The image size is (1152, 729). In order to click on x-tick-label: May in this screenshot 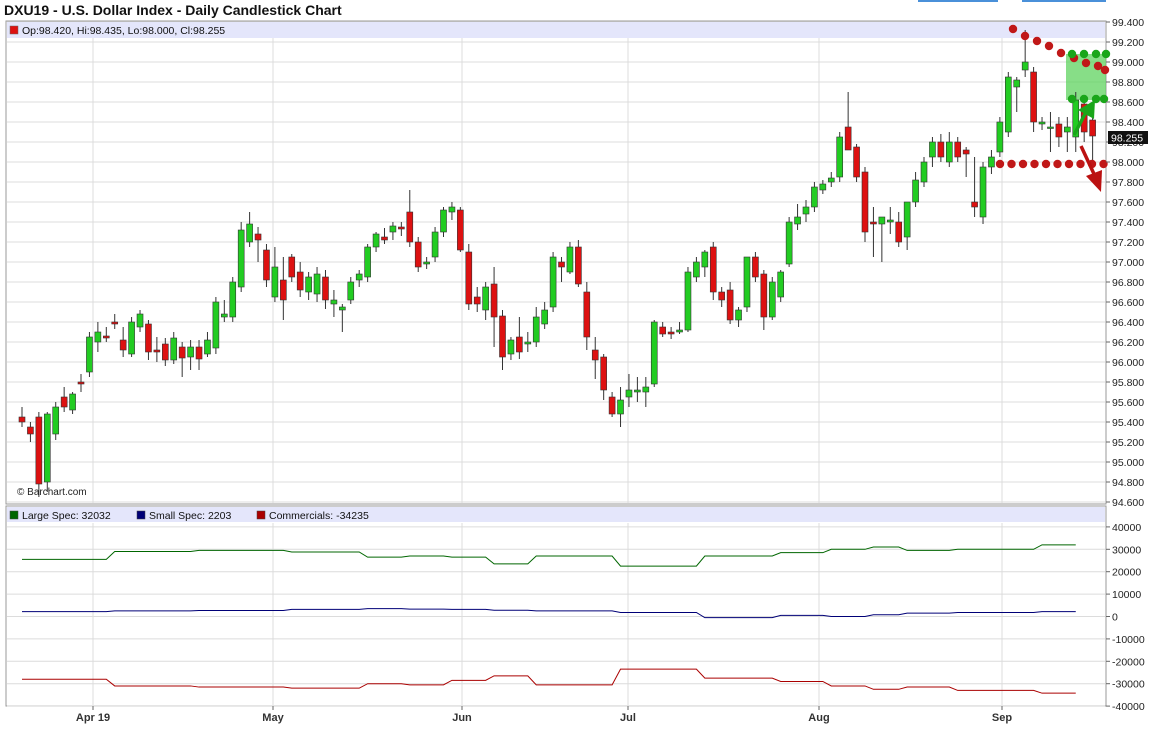, I will do `click(273, 718)`.